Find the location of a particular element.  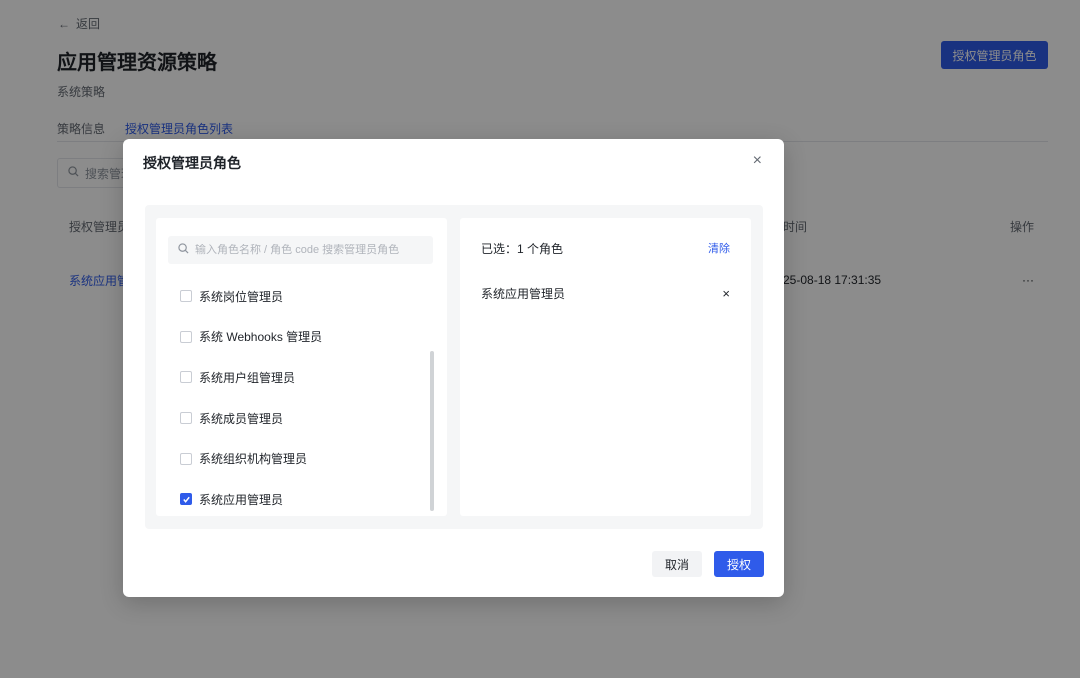

role-option: 系统岗位管理员 is located at coordinates (300, 296).